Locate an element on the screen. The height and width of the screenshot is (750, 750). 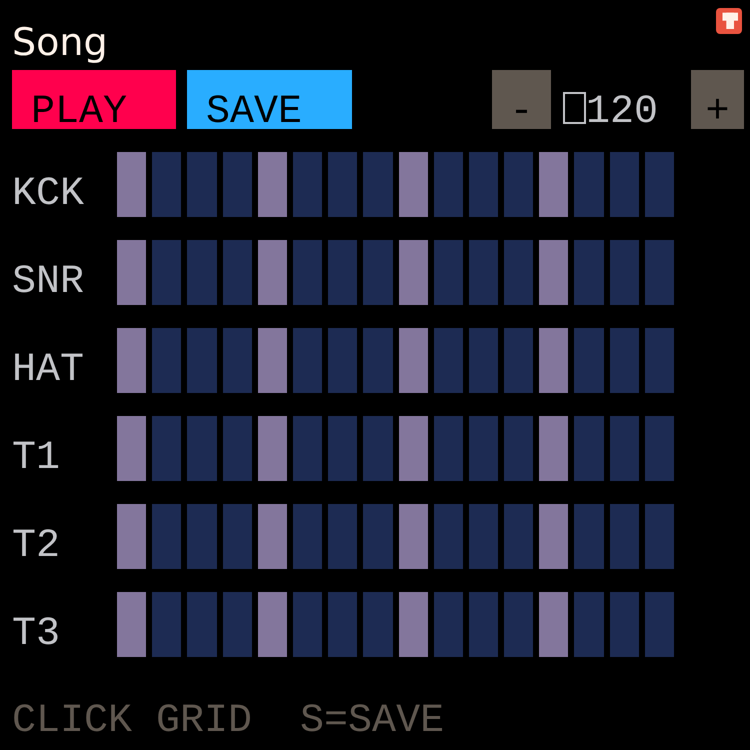
save-button: SAVE is located at coordinates (269, 99).